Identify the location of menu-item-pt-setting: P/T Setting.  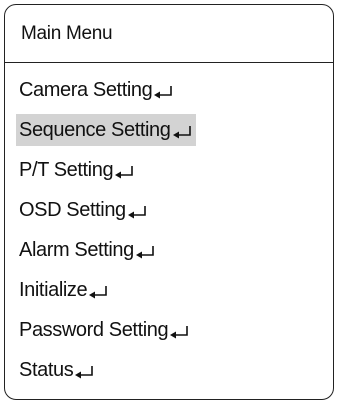
(169, 170).